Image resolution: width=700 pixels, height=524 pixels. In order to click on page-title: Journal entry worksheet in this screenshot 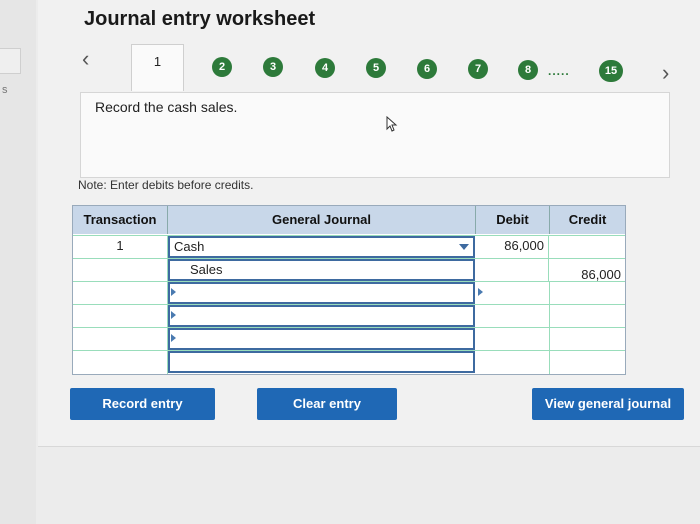, I will do `click(200, 19)`.